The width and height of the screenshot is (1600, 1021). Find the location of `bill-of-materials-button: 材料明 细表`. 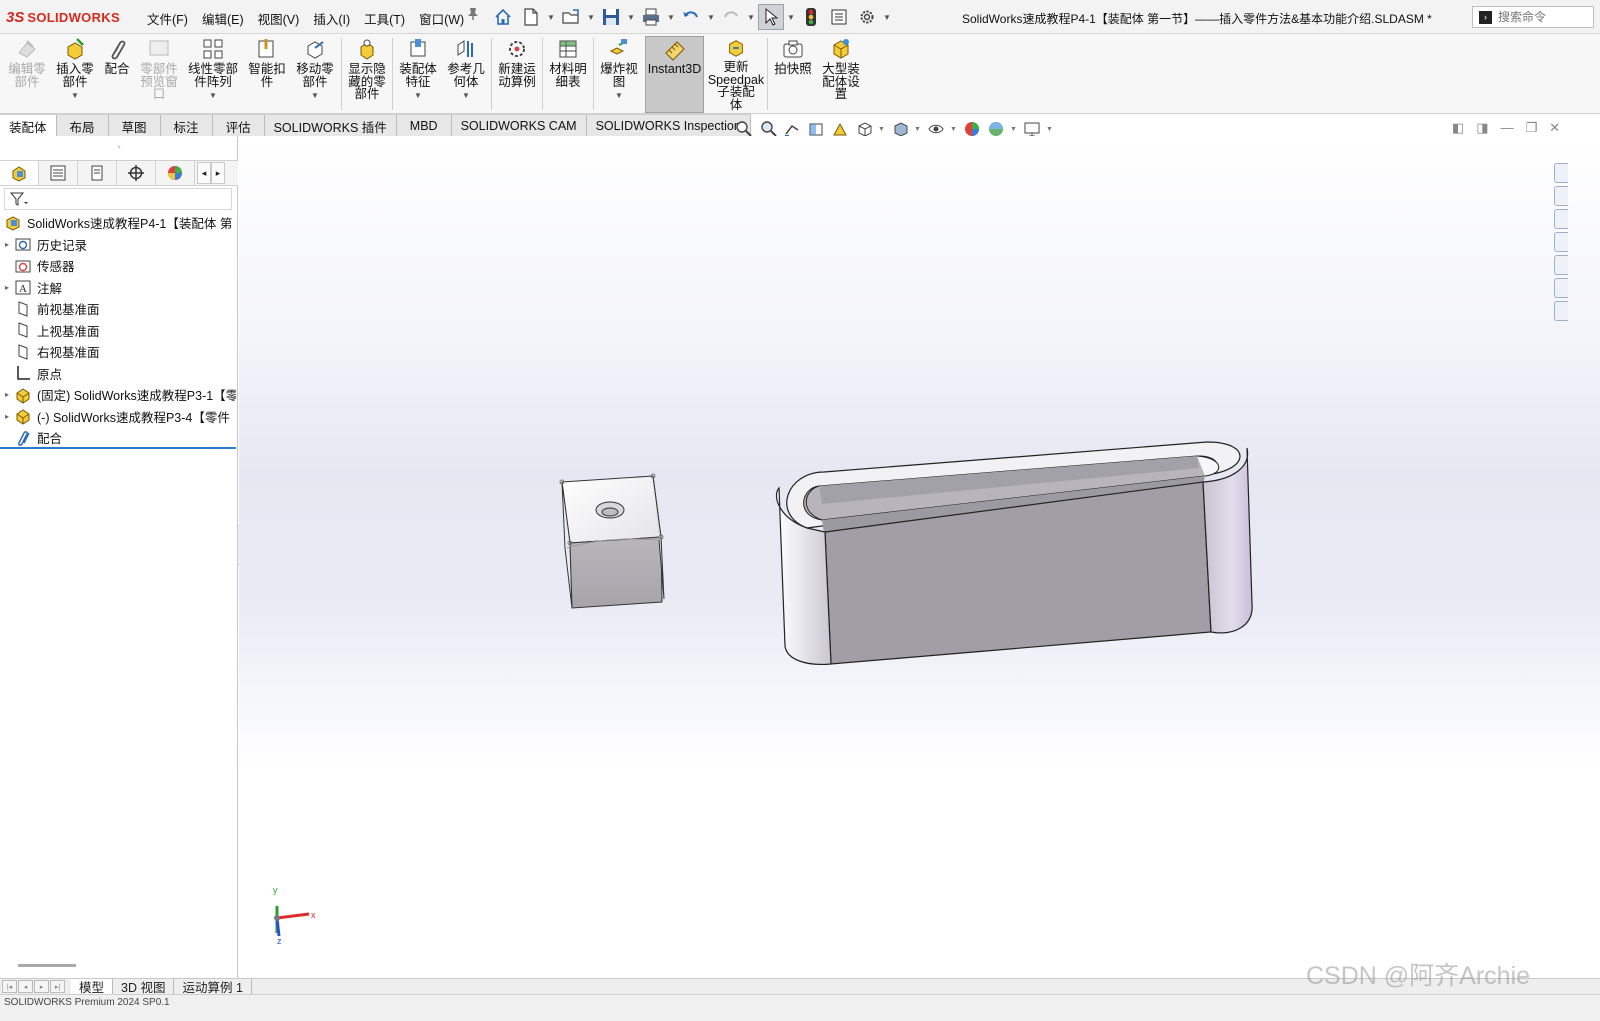

bill-of-materials-button: 材料明 细表 is located at coordinates (568, 74).